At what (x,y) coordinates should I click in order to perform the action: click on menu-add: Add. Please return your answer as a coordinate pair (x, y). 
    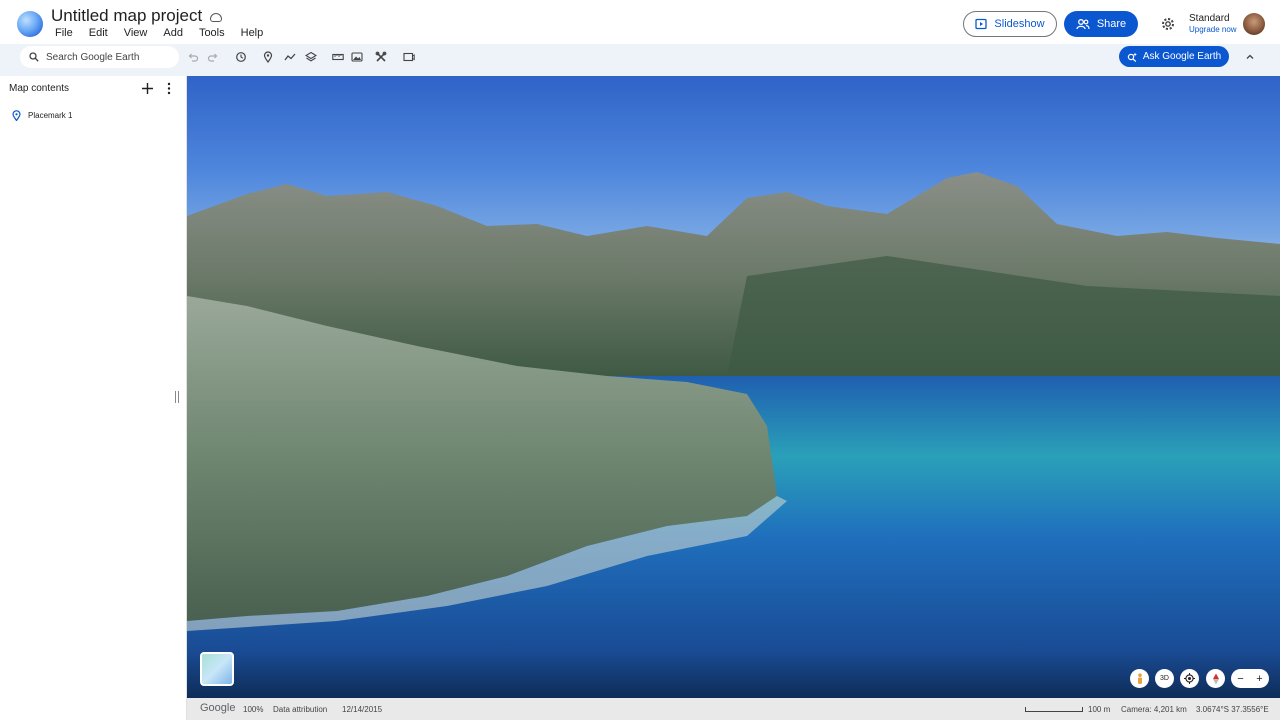
    Looking at the image, I should click on (173, 33).